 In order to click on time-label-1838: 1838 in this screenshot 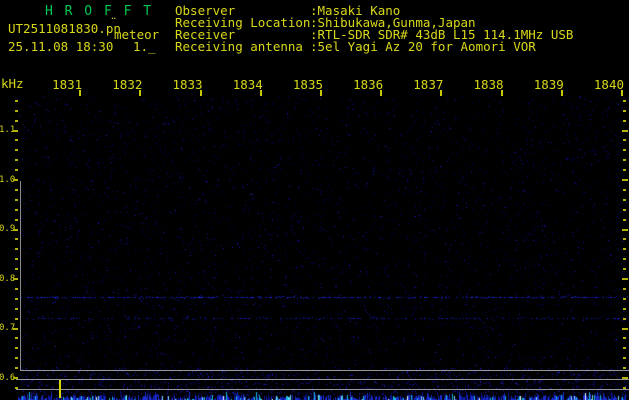, I will do `click(488, 84)`.